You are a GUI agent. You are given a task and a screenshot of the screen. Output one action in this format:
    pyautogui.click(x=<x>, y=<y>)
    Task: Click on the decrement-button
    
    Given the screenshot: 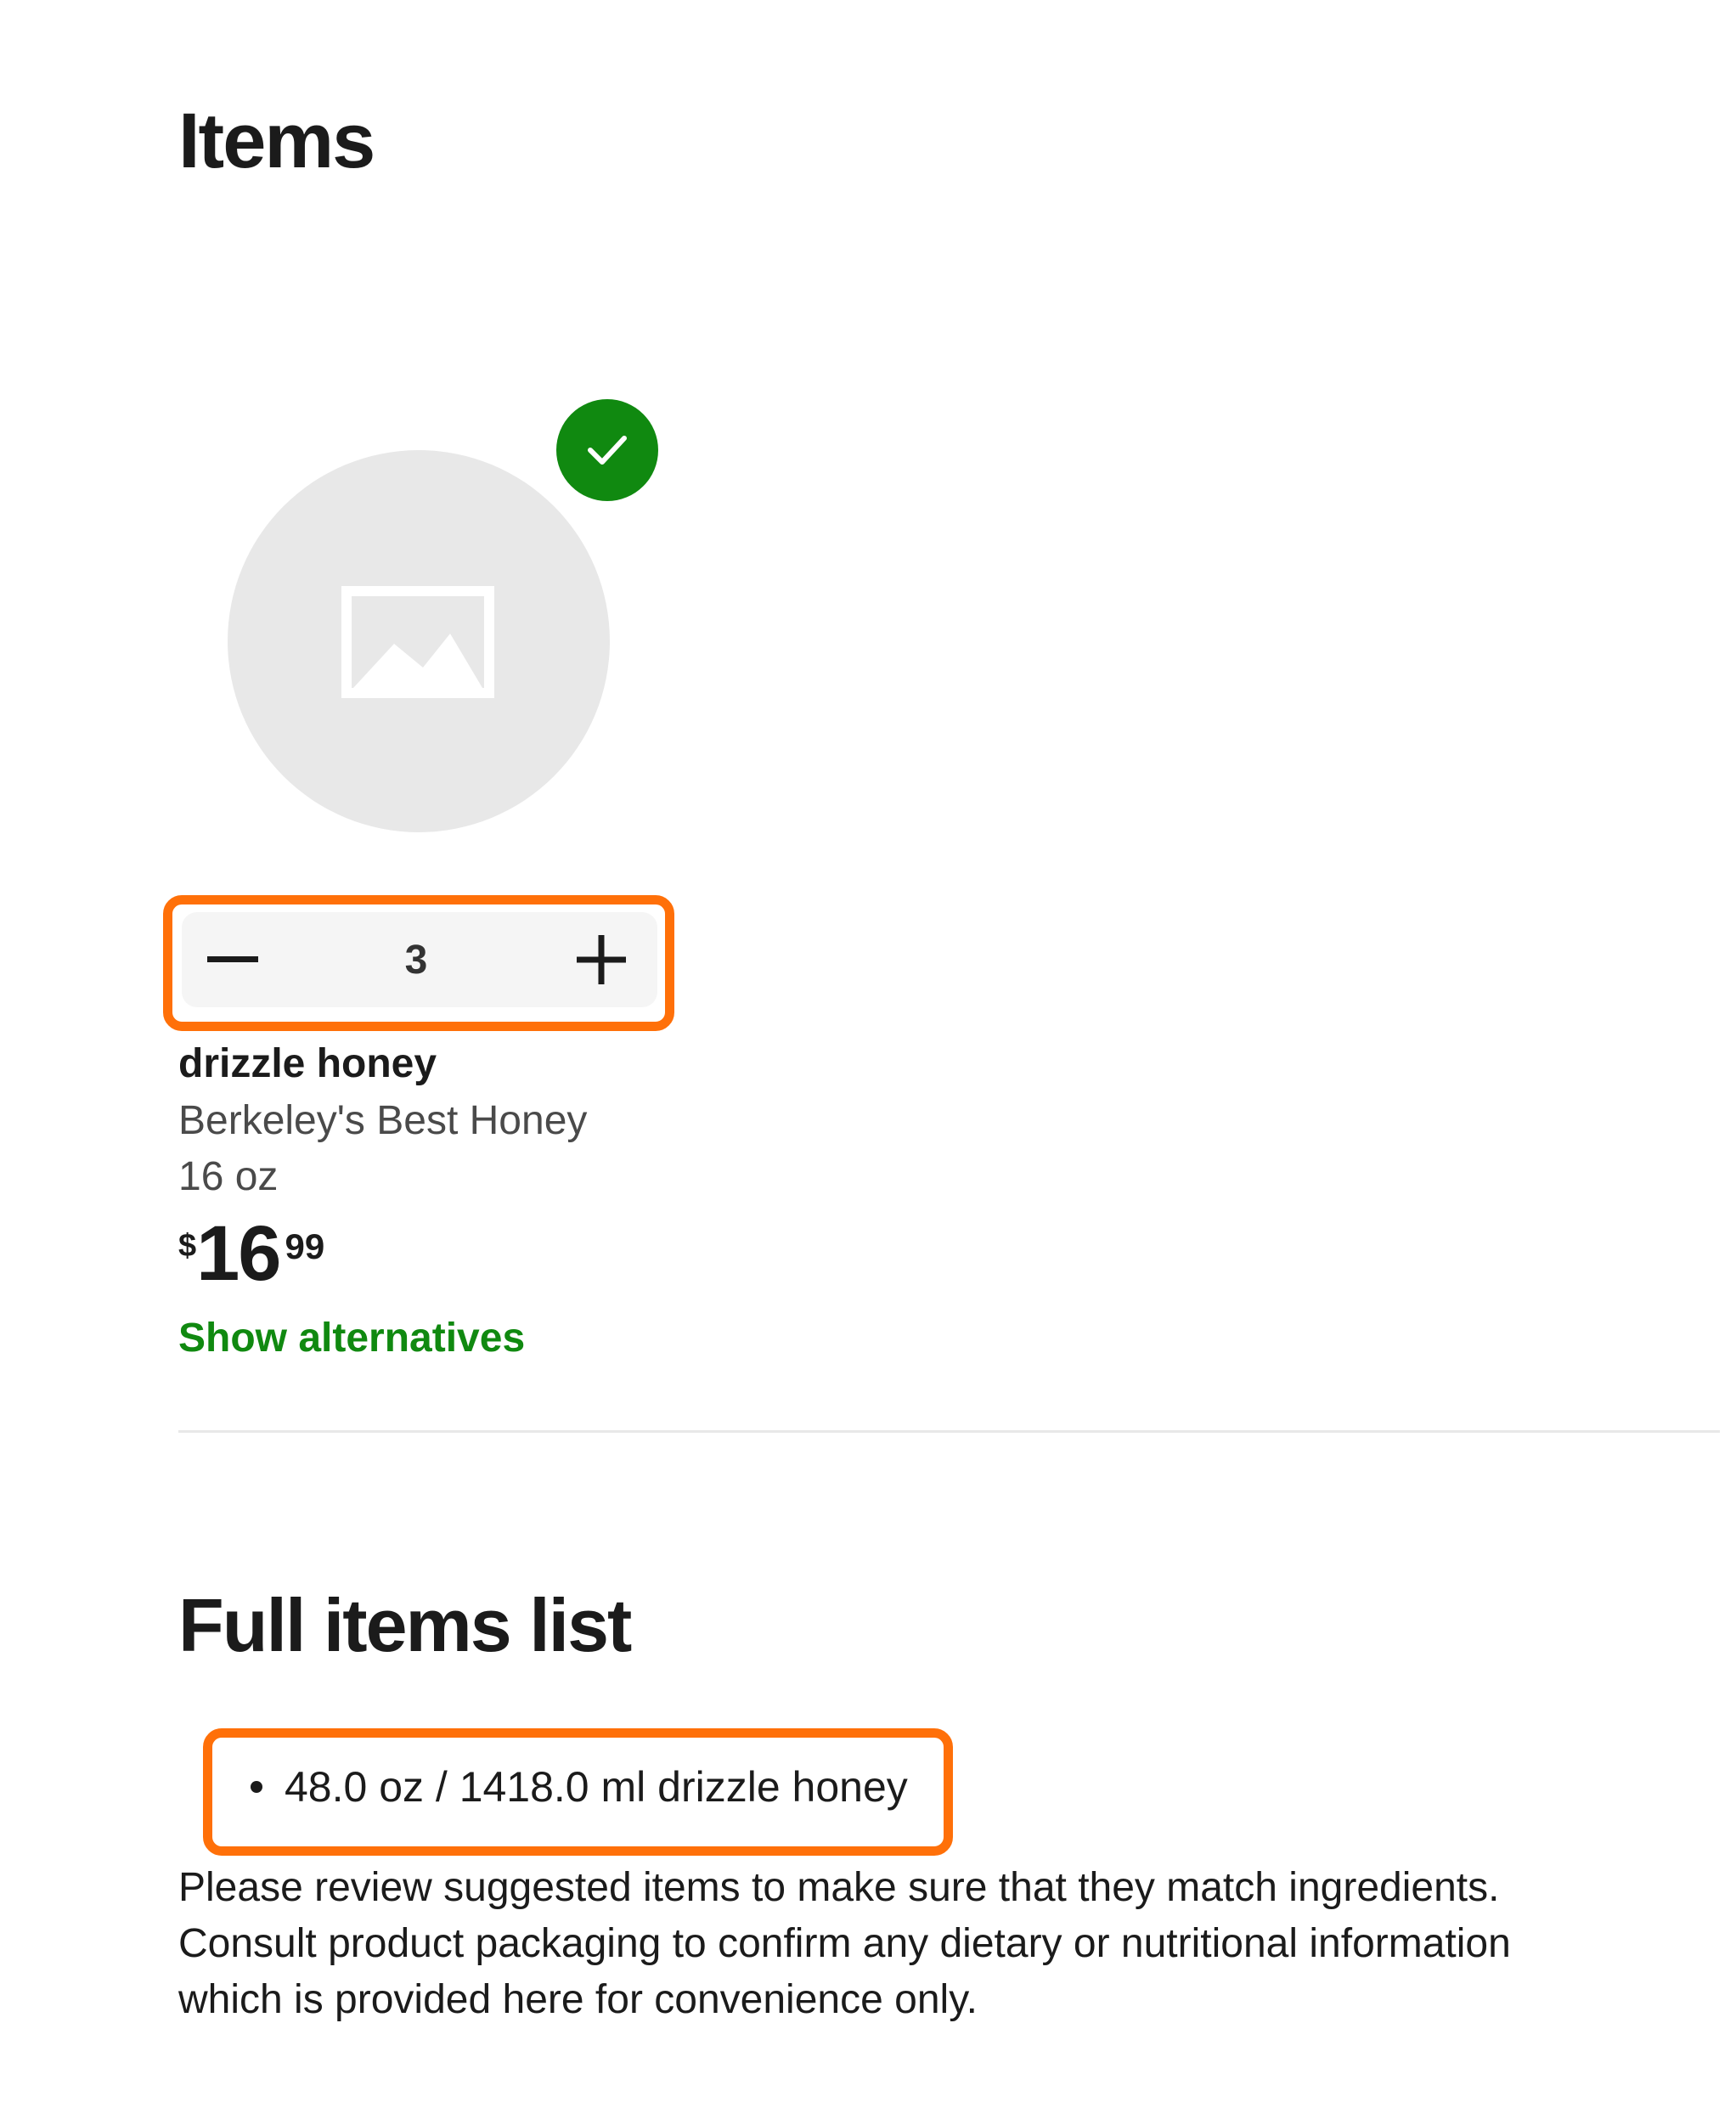 What is the action you would take?
    pyautogui.click(x=233, y=959)
    